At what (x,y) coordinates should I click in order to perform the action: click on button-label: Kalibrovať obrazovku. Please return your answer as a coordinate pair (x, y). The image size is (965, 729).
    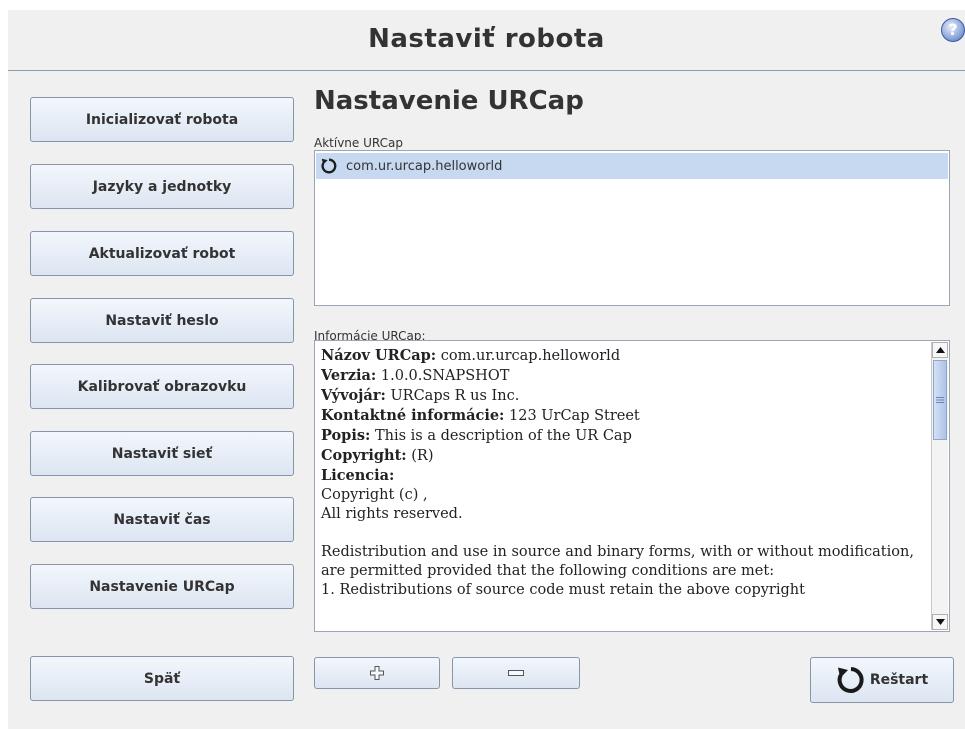
    Looking at the image, I should click on (162, 386).